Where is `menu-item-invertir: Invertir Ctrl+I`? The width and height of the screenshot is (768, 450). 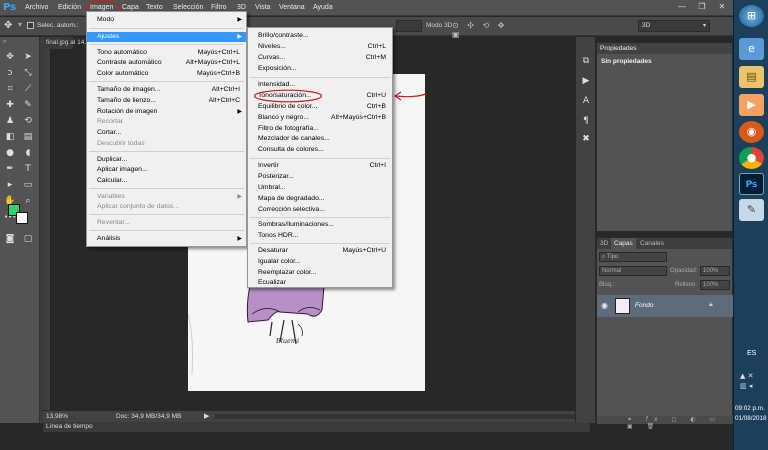
menu-item-invertir: Invertir Ctrl+I is located at coordinates (320, 166).